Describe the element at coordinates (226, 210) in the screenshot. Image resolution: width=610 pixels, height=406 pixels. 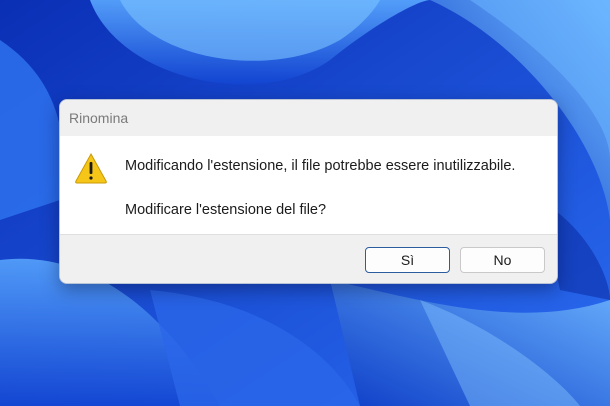
I see `message-line-2: Modificare l'estensione del file?` at that location.